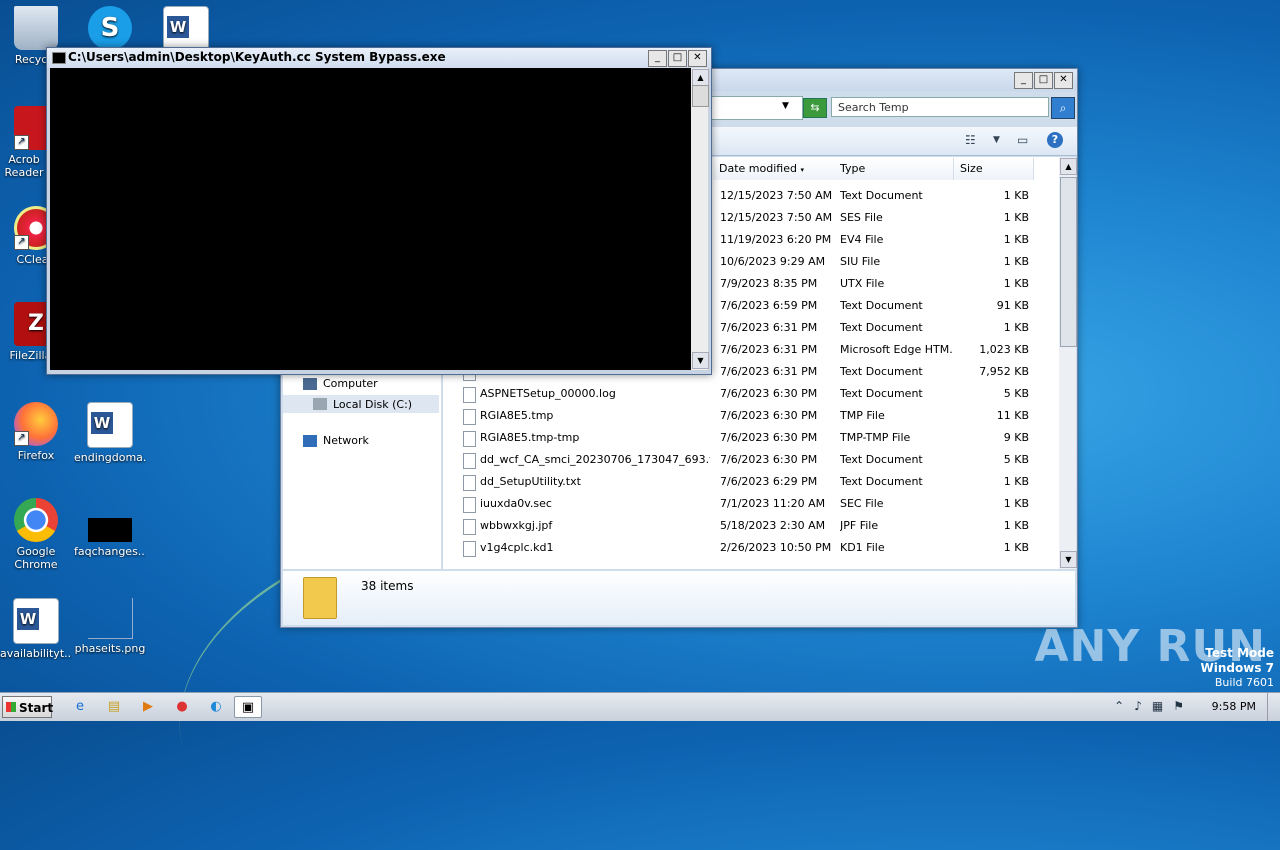 The height and width of the screenshot is (850, 1280). Describe the element at coordinates (1273, 707) in the screenshot. I see `show-desktop-button` at that location.